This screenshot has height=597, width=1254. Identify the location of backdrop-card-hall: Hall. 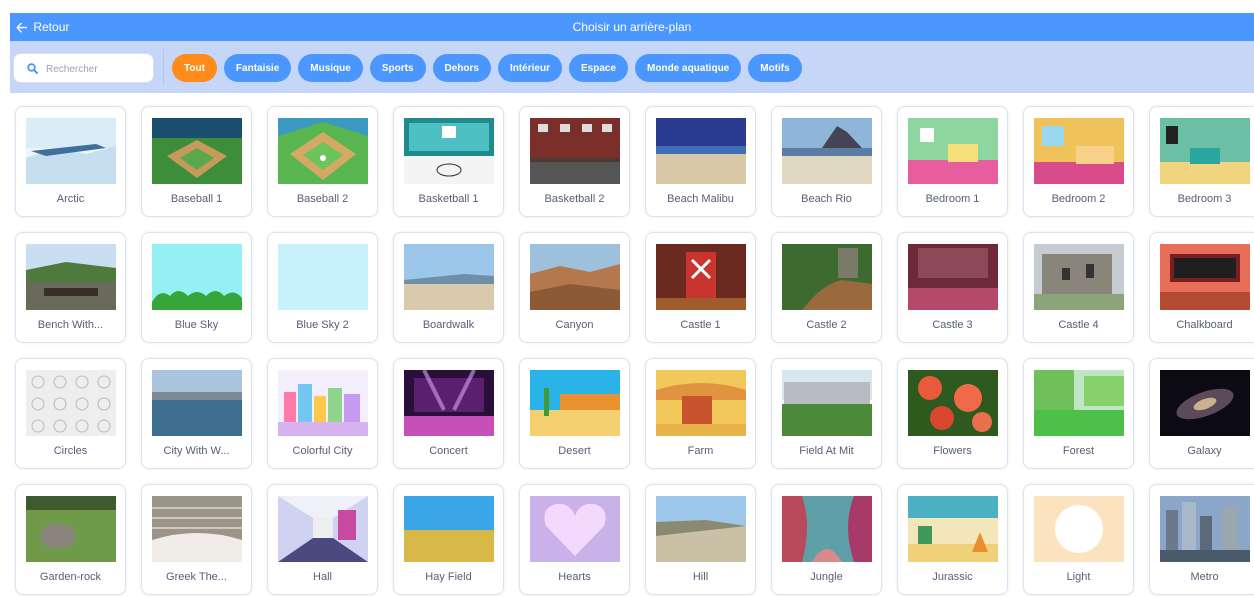
(322, 539).